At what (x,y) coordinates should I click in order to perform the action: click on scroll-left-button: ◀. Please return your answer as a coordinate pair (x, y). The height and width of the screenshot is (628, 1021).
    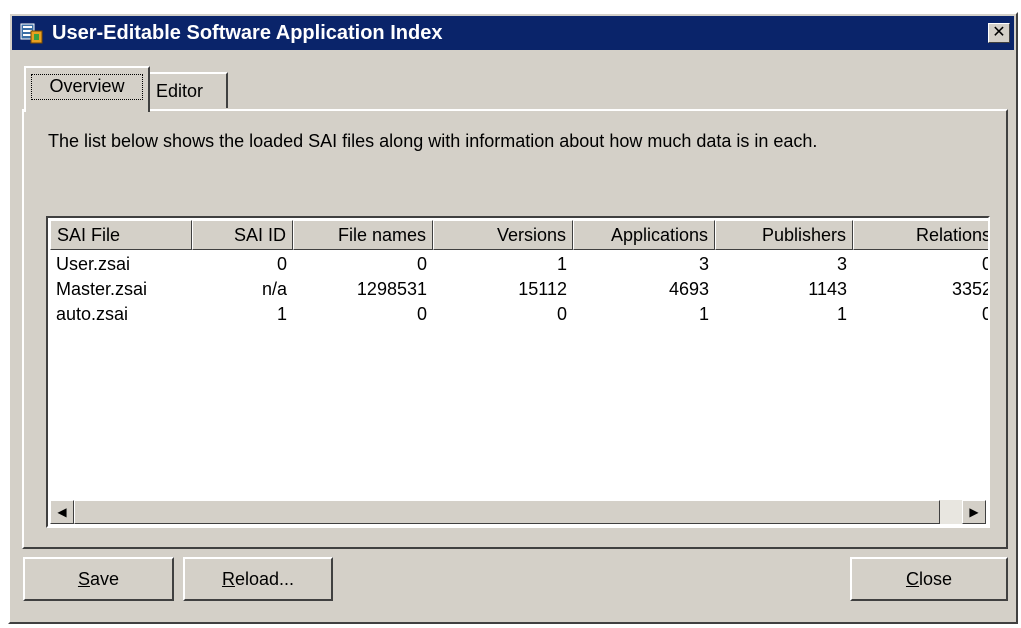
    Looking at the image, I should click on (62, 512).